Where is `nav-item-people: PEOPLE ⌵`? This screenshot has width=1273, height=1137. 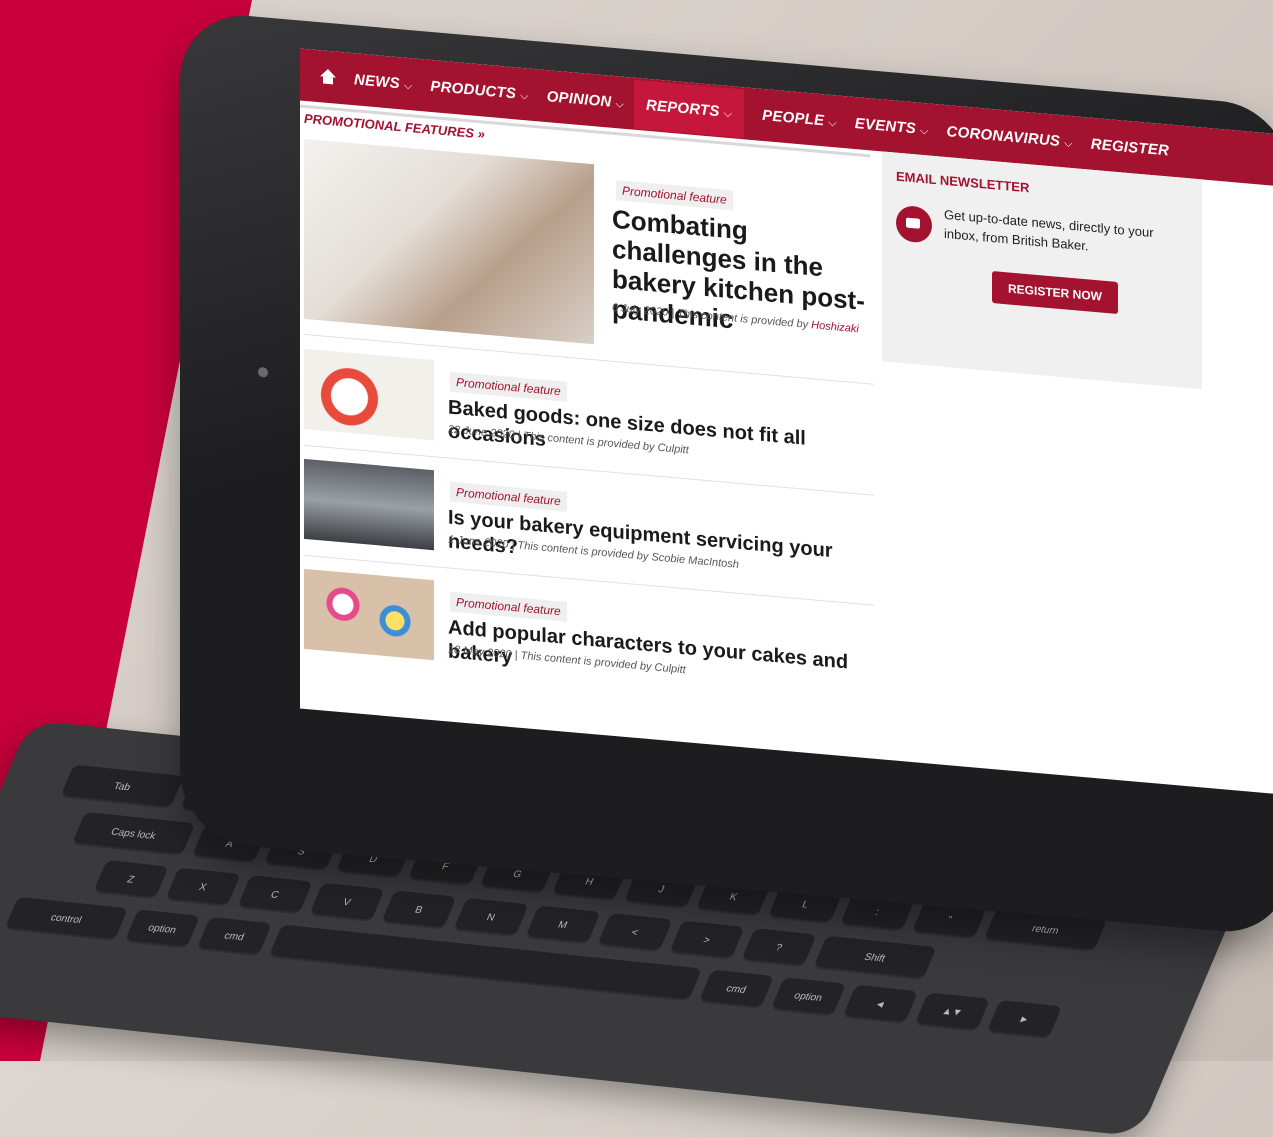
nav-item-people: PEOPLE ⌵ is located at coordinates (799, 118).